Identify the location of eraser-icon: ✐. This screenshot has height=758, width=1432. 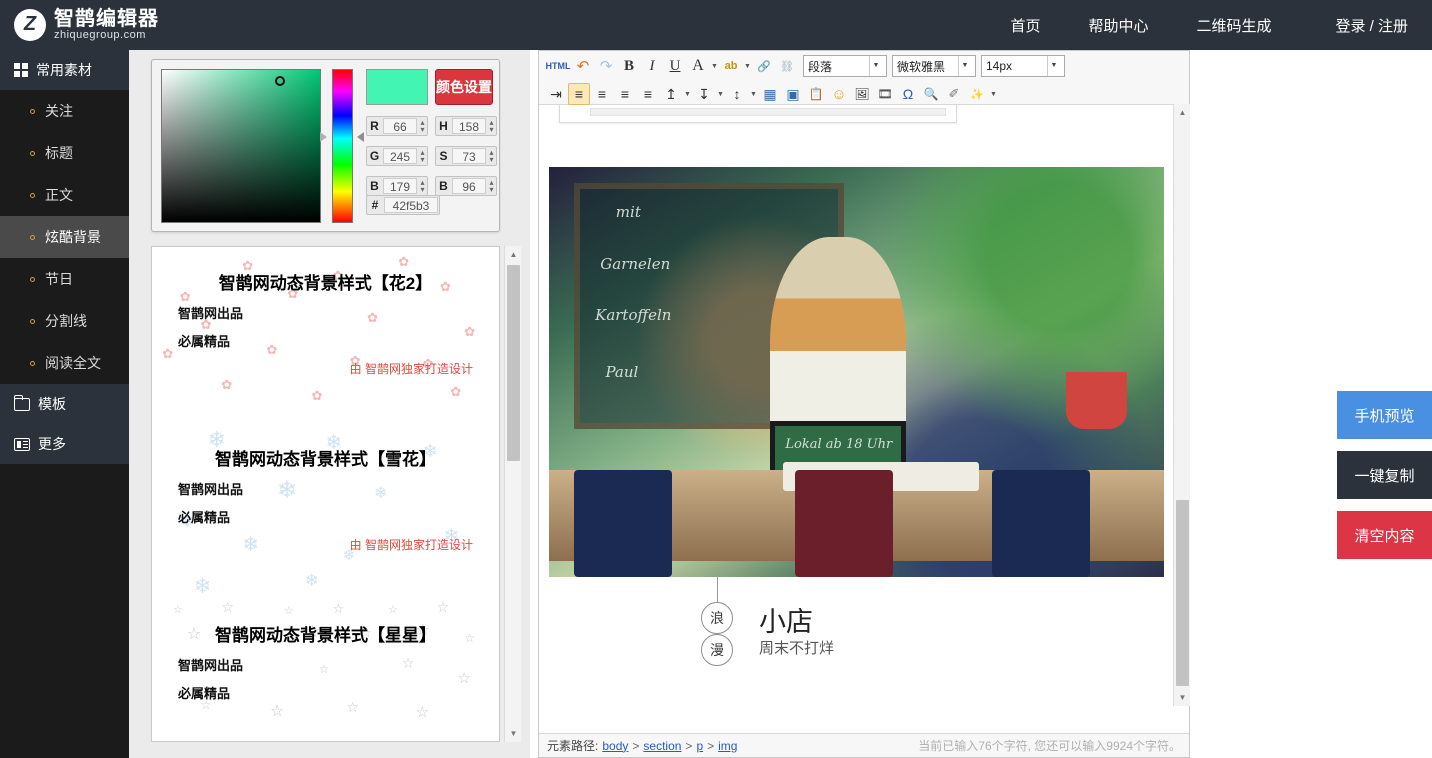
(954, 94).